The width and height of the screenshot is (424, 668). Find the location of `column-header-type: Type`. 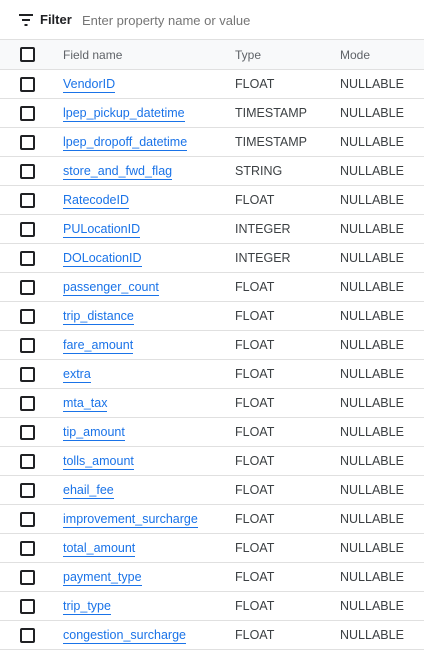

column-header-type: Type is located at coordinates (248, 55).